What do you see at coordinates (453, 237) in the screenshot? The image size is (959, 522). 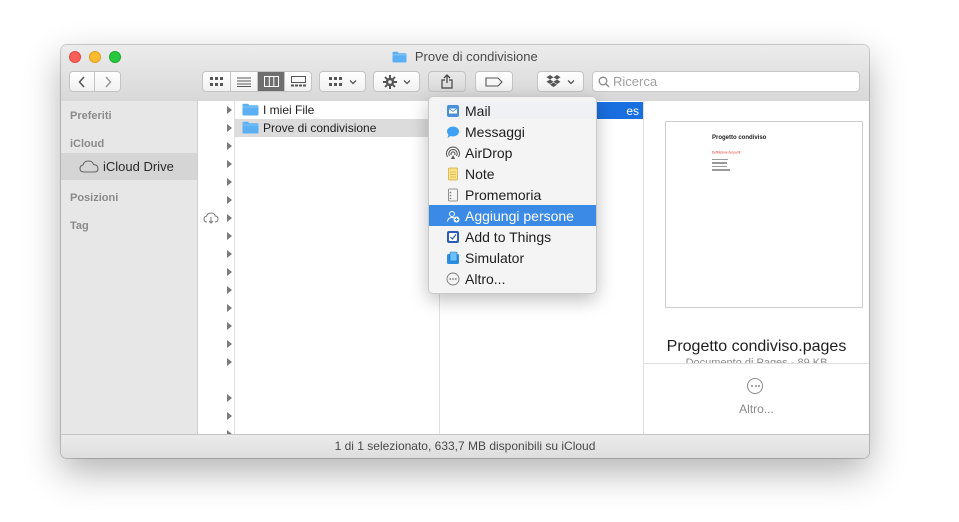 I see `things-icon` at bounding box center [453, 237].